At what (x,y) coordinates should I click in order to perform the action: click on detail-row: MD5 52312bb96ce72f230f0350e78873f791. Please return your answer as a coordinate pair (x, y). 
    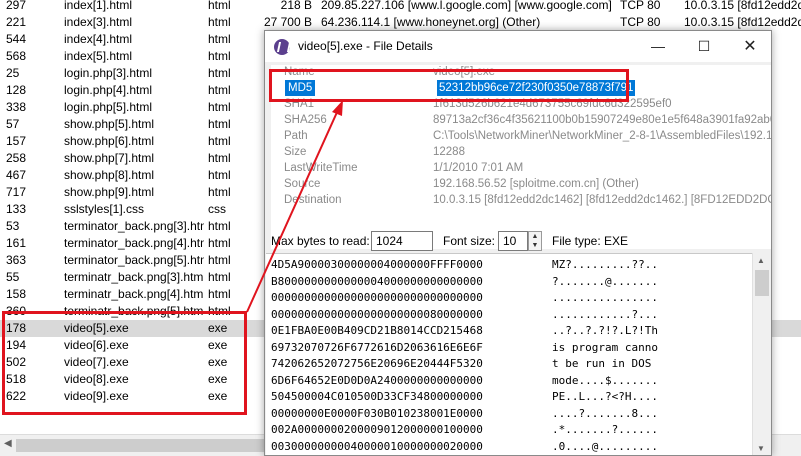
    Looking at the image, I should click on (521, 88).